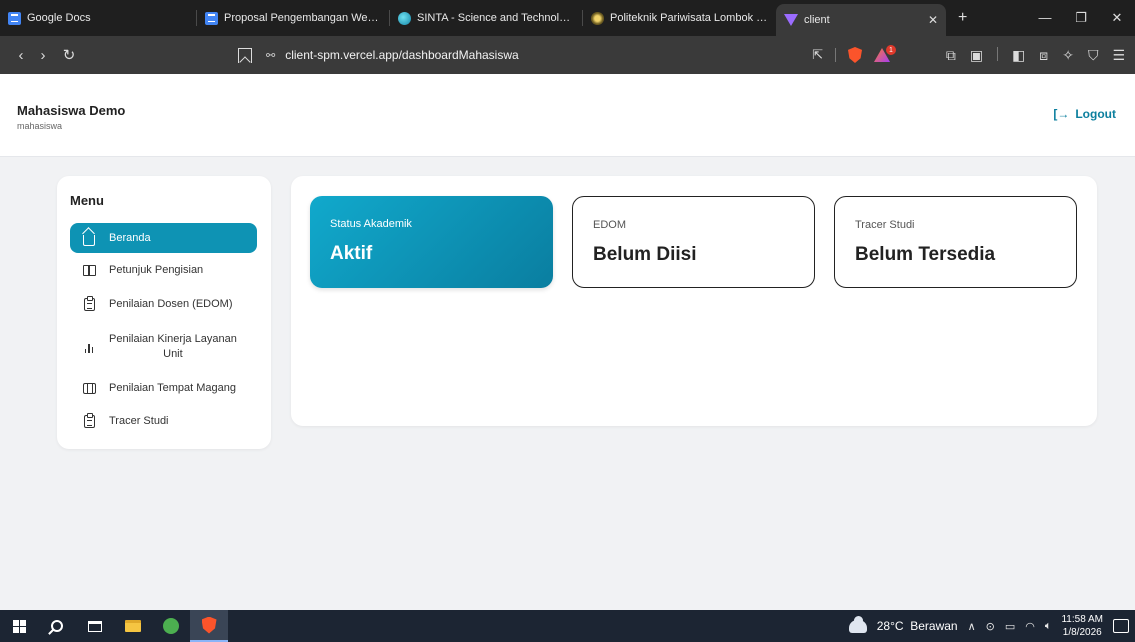 The image size is (1135, 642). I want to click on tab-google-docs: Google Docs, so click(98, 18).